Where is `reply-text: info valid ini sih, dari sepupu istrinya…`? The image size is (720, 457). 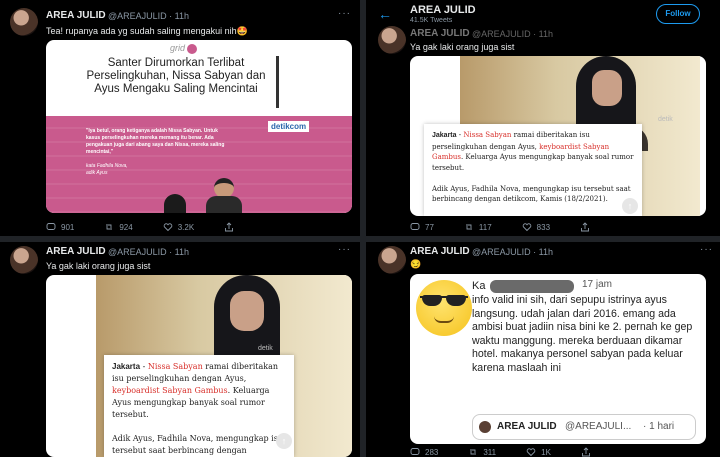 reply-text: info valid ini sih, dari sepupu istrinya… is located at coordinates (582, 334).